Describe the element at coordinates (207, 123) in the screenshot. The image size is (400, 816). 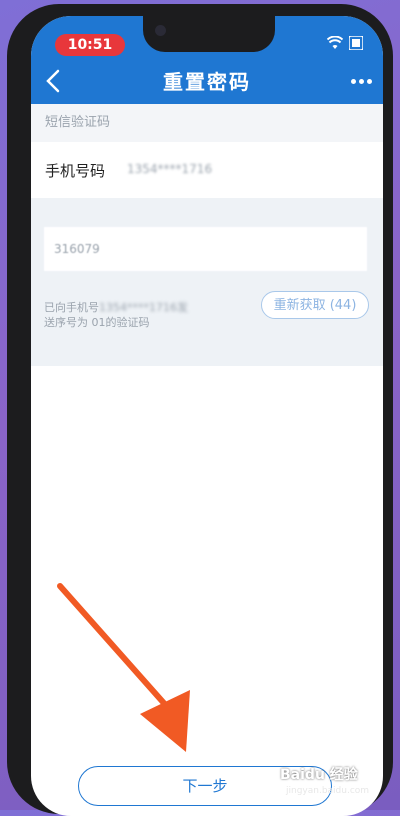
I see `section-label-sms: 短信验证码` at that location.